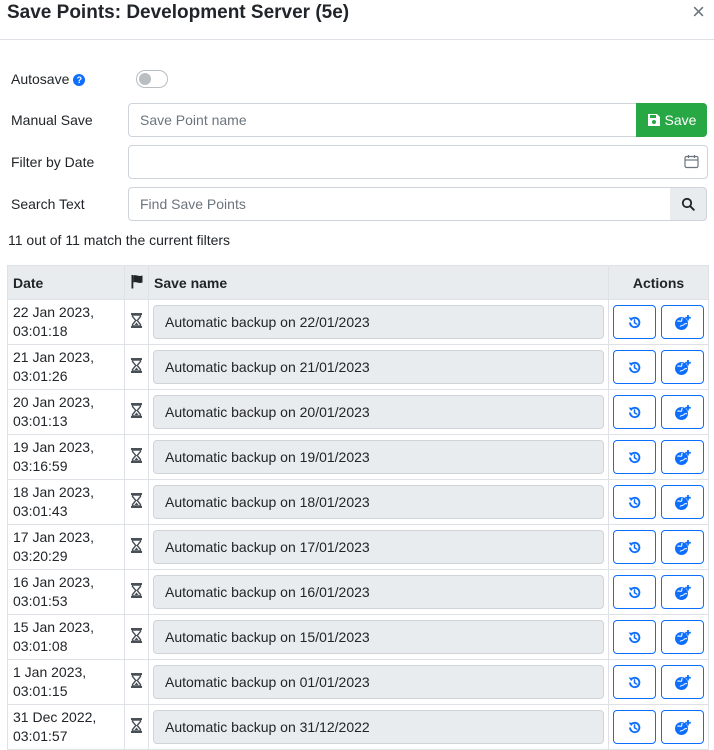 Image resolution: width=714 pixels, height=750 pixels. I want to click on save-name-field: Automatic backup on 16/01/2023, so click(378, 592).